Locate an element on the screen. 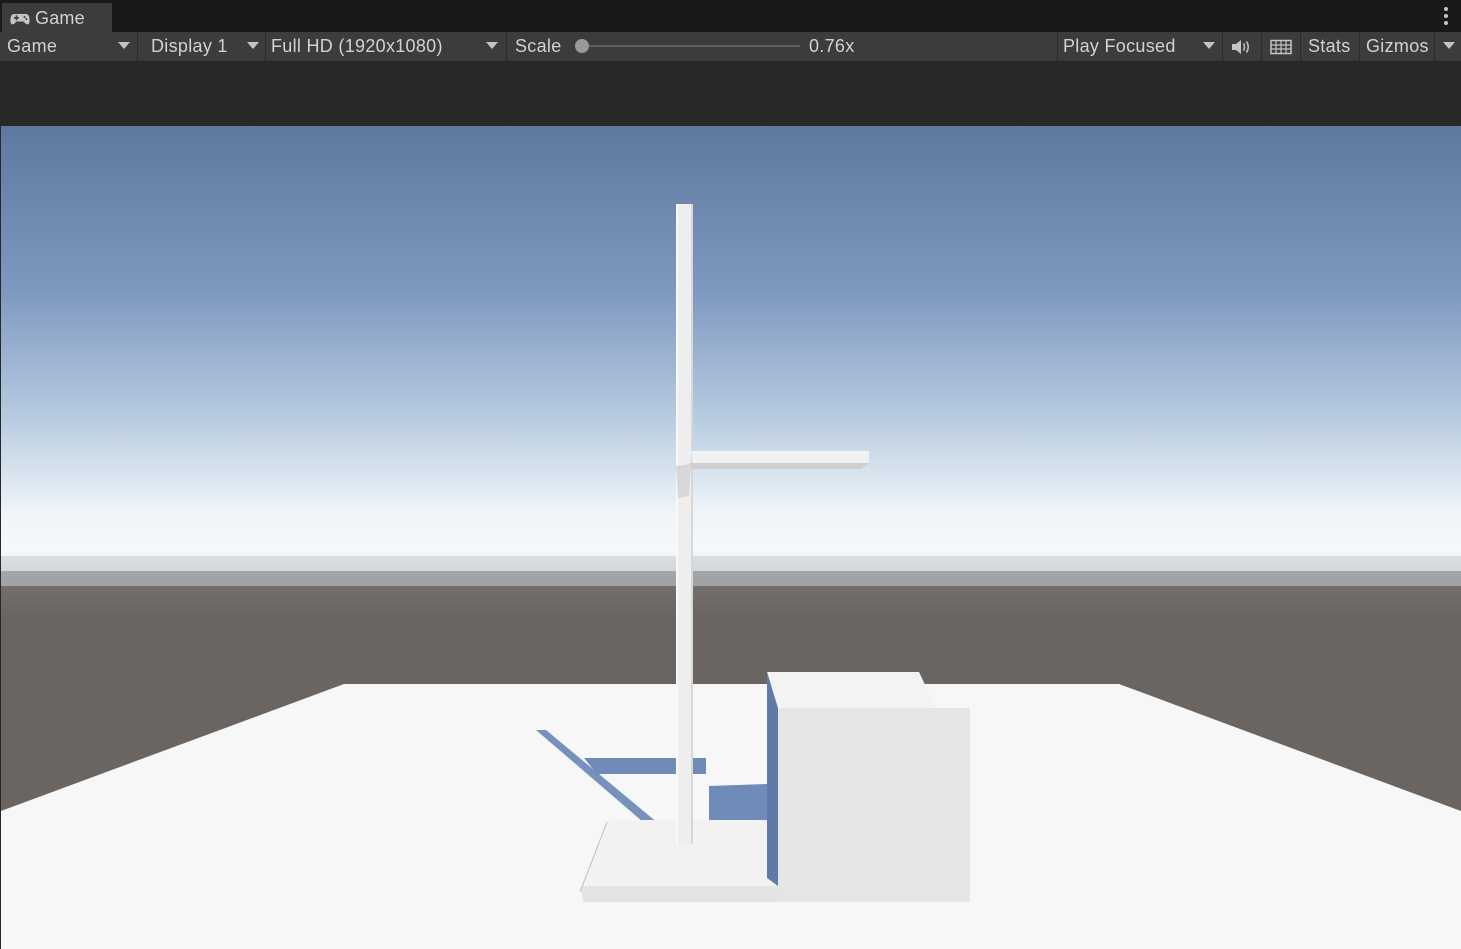 Image resolution: width=1461 pixels, height=949 pixels. stats-button: Stats is located at coordinates (1330, 46).